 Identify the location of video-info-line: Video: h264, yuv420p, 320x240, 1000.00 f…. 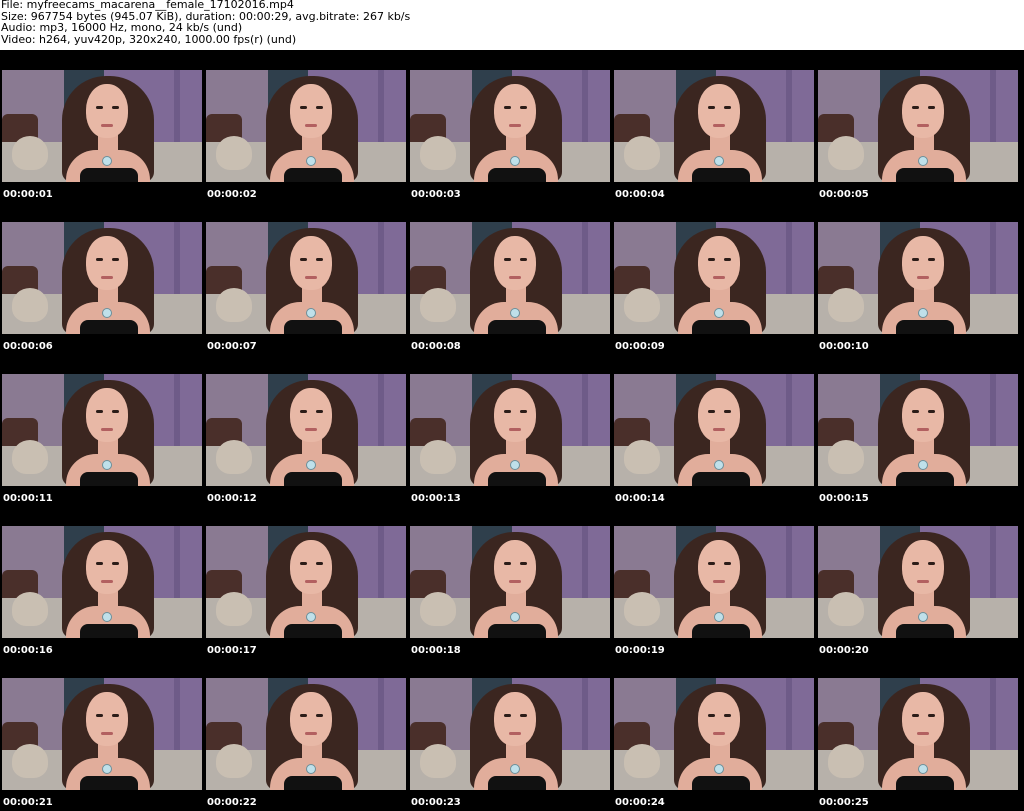
(149, 39).